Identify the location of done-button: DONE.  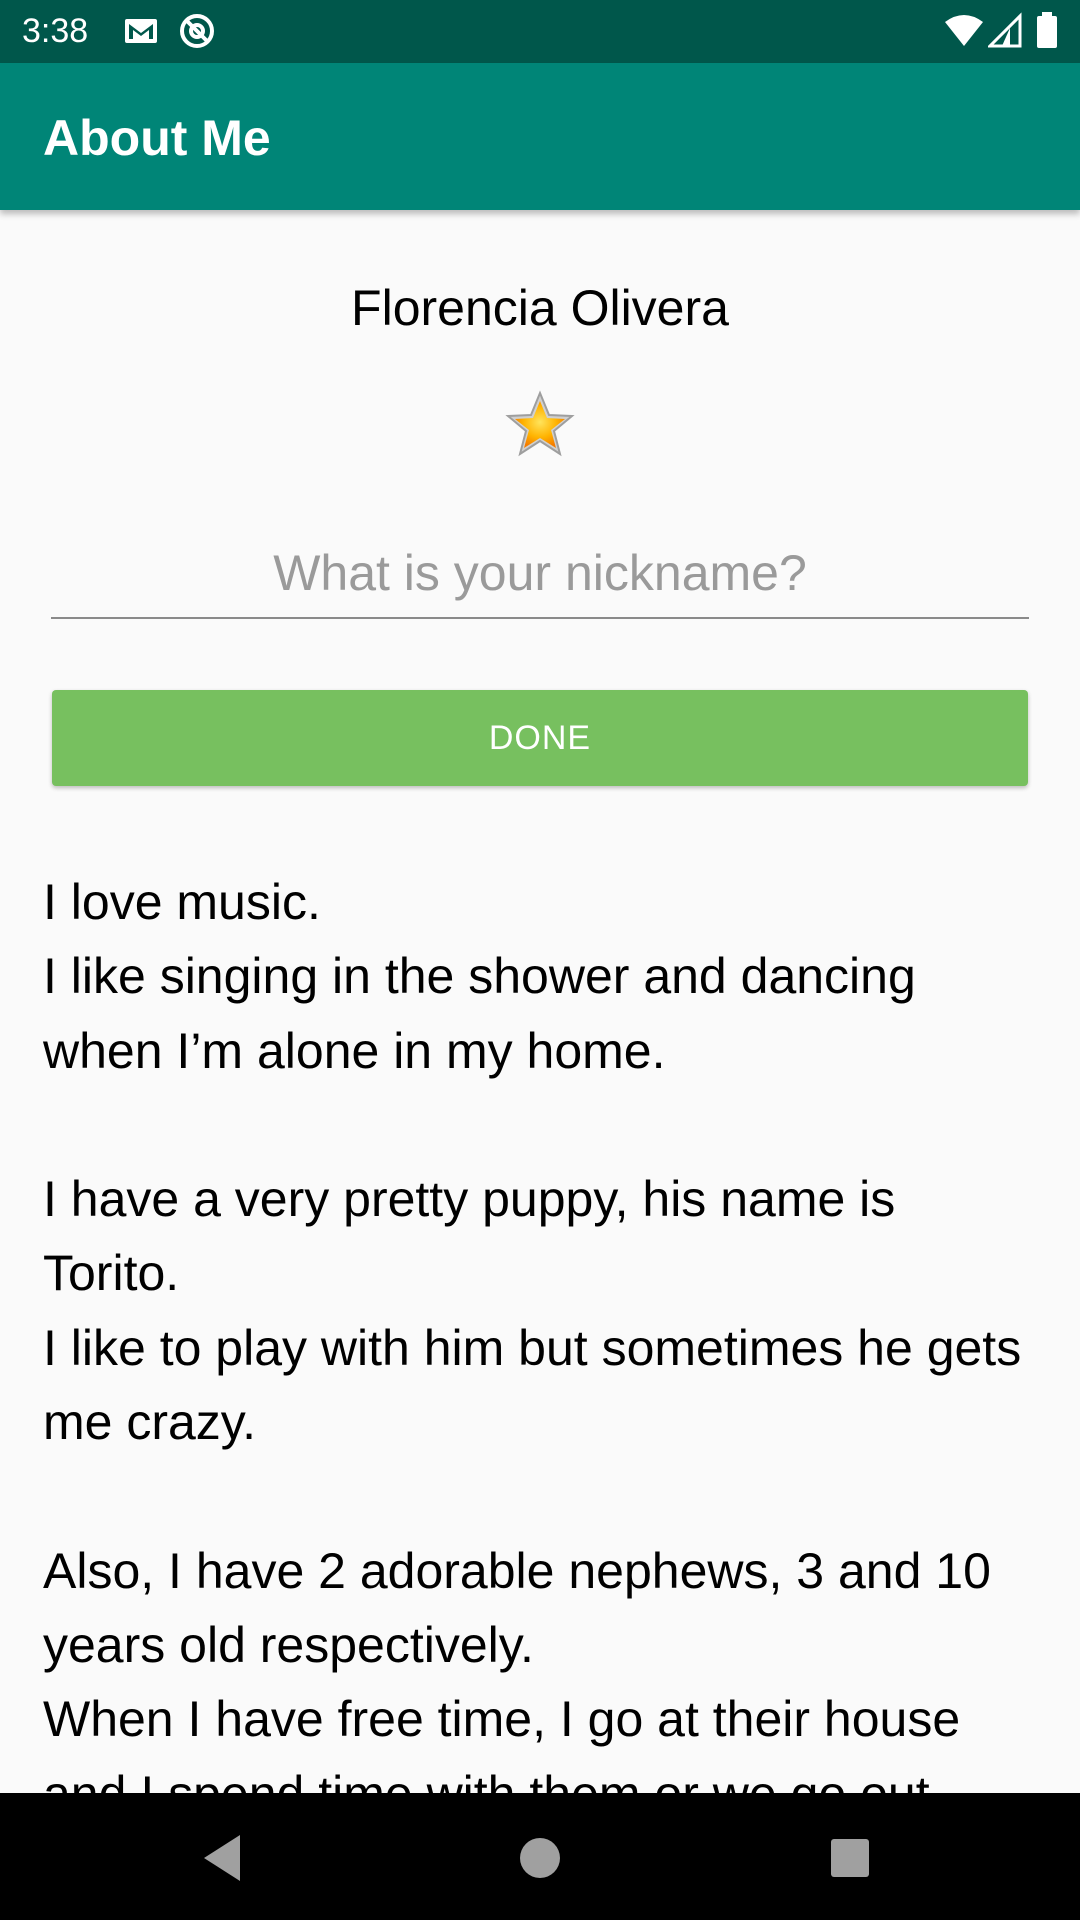
(540, 738).